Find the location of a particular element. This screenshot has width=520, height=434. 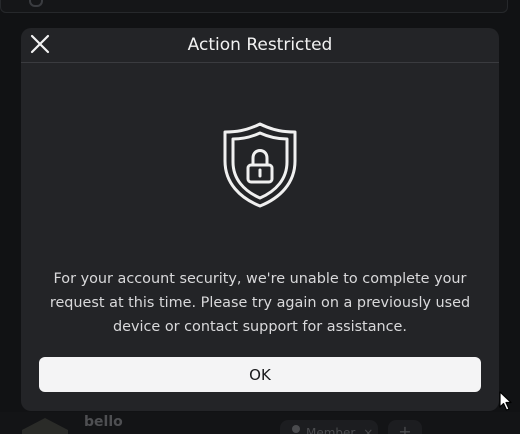

member-role-label: Member is located at coordinates (331, 430).